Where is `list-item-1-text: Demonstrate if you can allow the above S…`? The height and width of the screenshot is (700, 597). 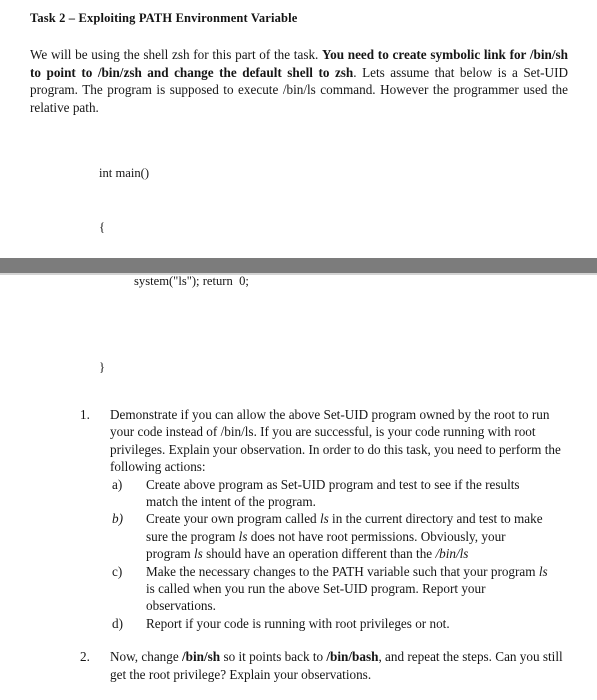
list-item-1-text: Demonstrate if you can allow the above S… is located at coordinates (335, 441).